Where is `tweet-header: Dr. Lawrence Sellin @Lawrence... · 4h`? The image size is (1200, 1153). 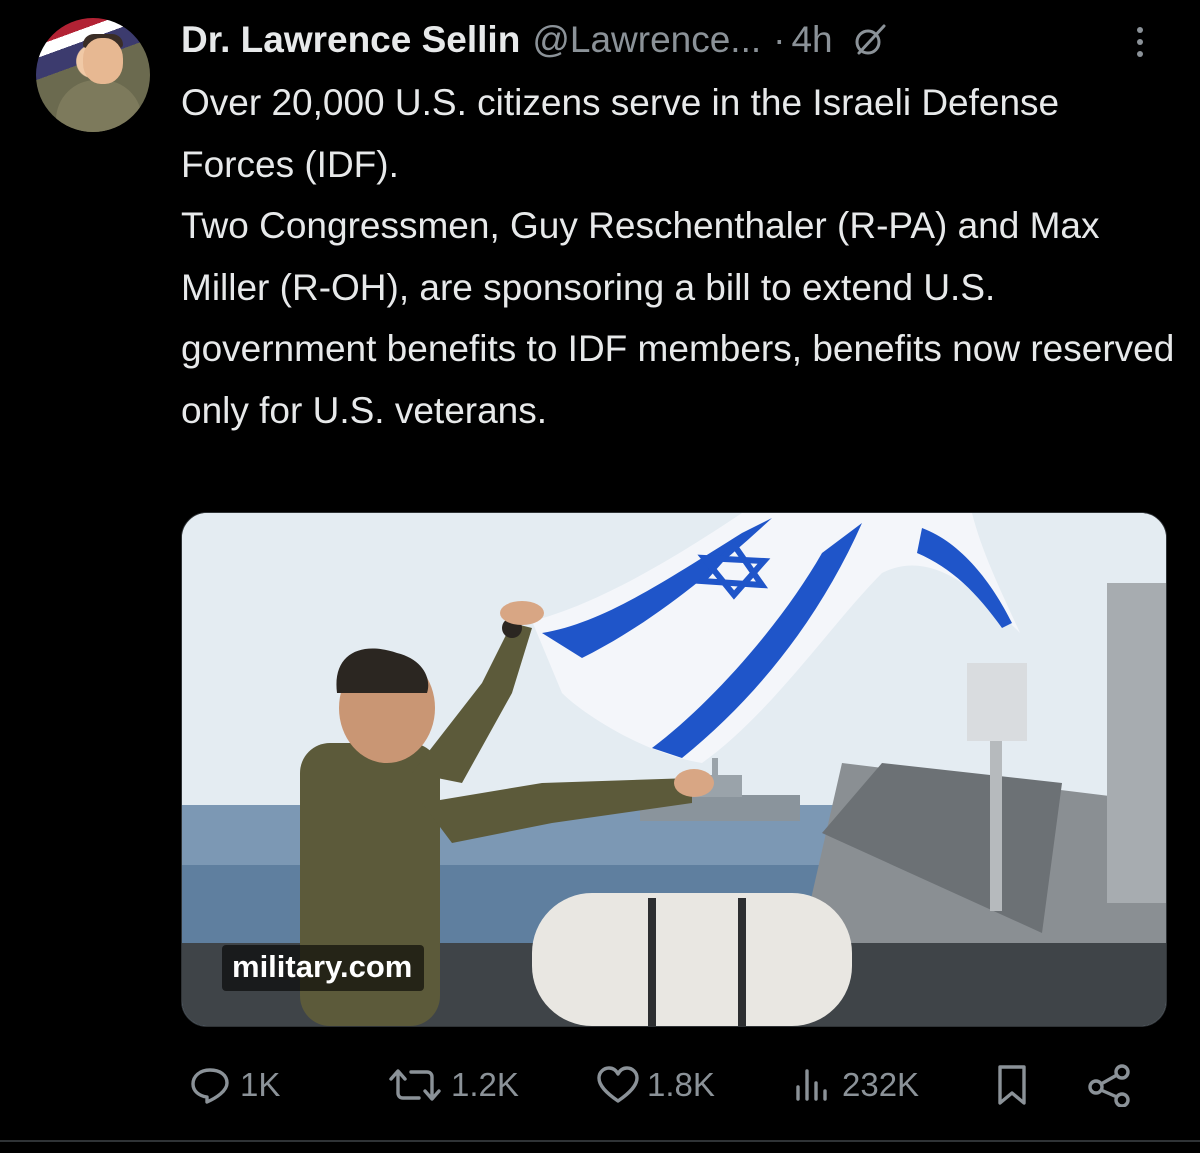 tweet-header: Dr. Lawrence Sellin @Lawrence... · 4h is located at coordinates (534, 40).